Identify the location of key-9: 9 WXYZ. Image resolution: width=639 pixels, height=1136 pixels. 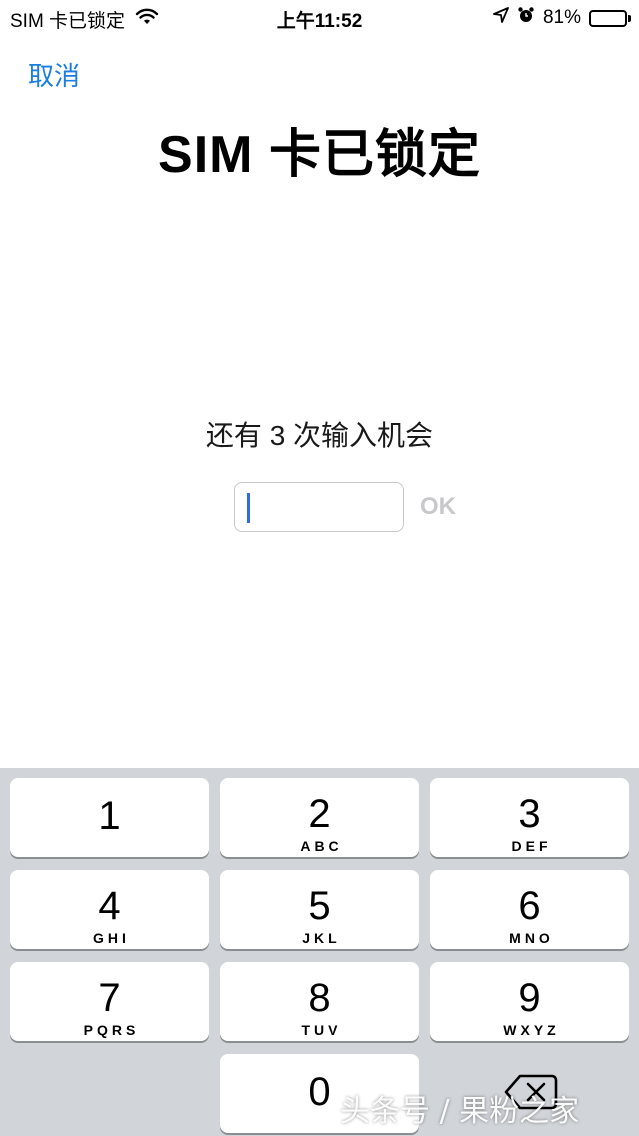
(529, 1001).